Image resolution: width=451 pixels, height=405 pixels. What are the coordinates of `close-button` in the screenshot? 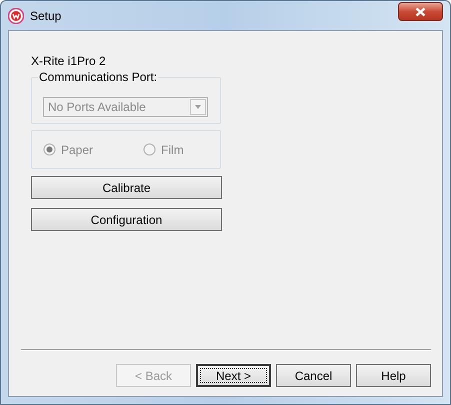 It's located at (420, 11).